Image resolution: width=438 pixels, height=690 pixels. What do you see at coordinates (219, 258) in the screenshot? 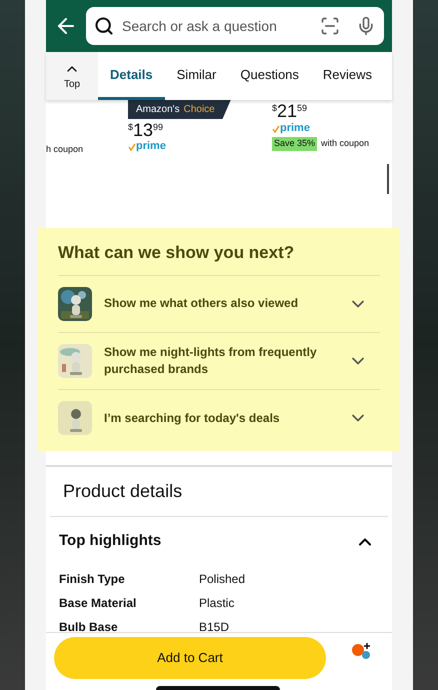
I see `section-title: What can we show you next?` at bounding box center [219, 258].